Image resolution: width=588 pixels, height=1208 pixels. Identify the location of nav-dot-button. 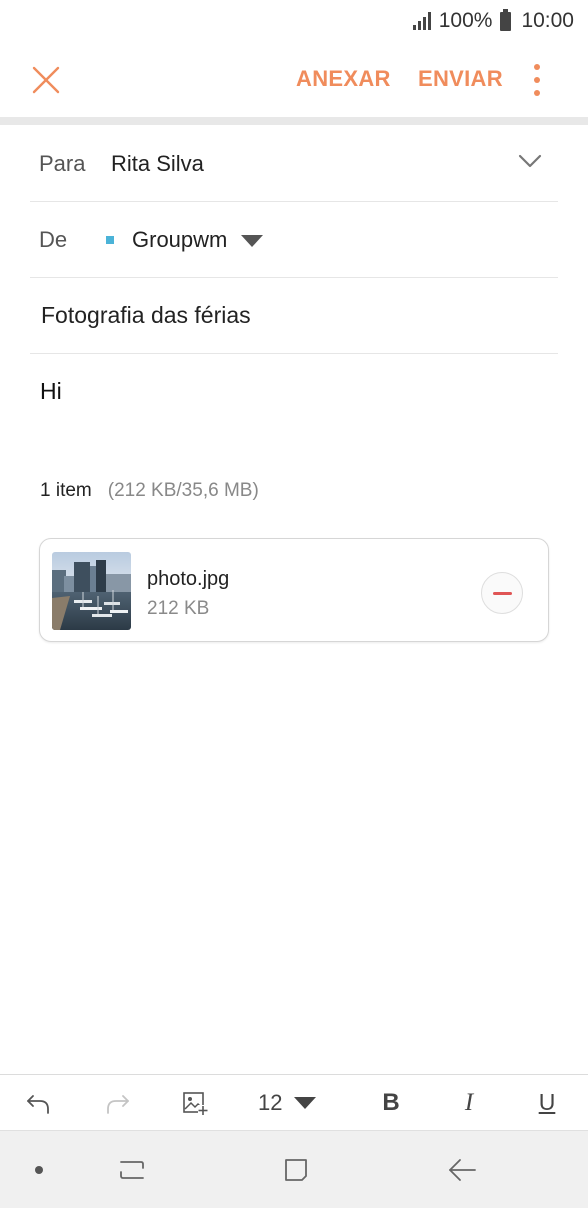
(39, 1169).